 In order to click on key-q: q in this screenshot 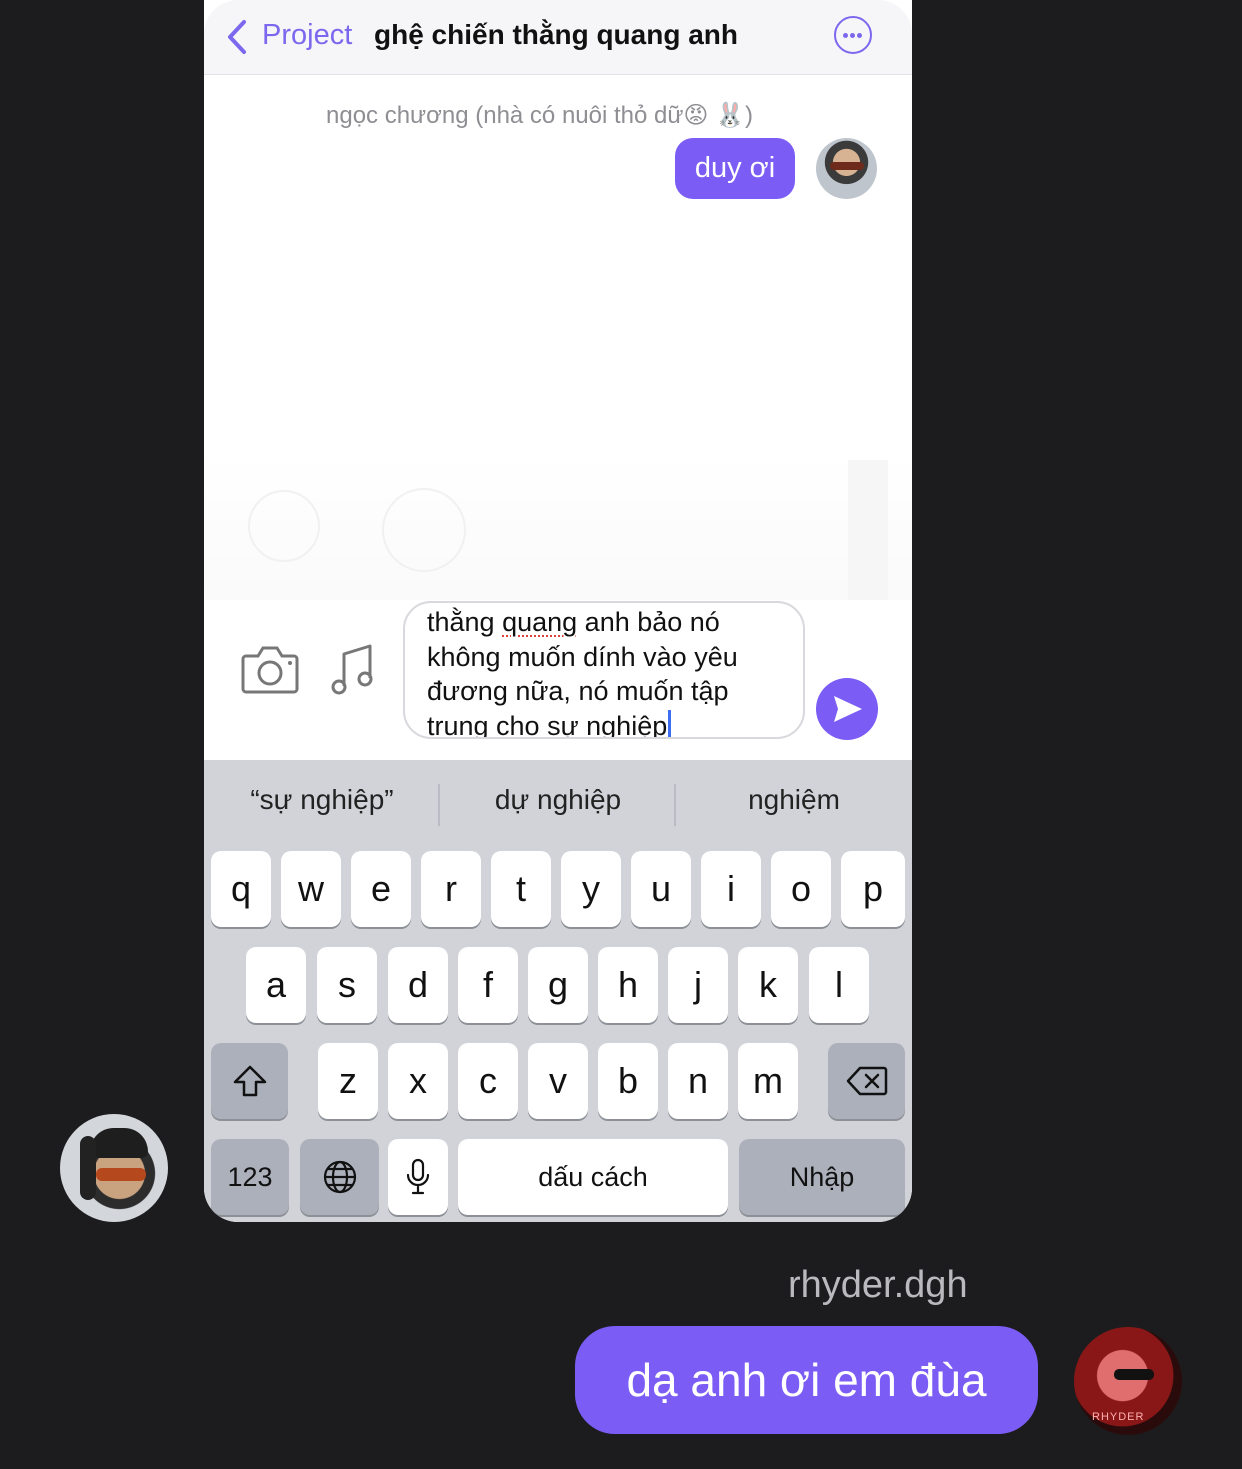, I will do `click(241, 889)`.